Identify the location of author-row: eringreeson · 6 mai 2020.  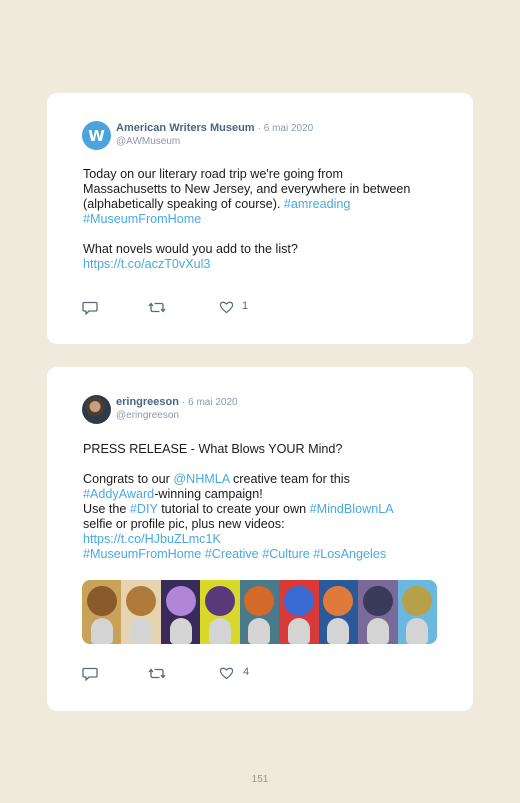
(177, 402).